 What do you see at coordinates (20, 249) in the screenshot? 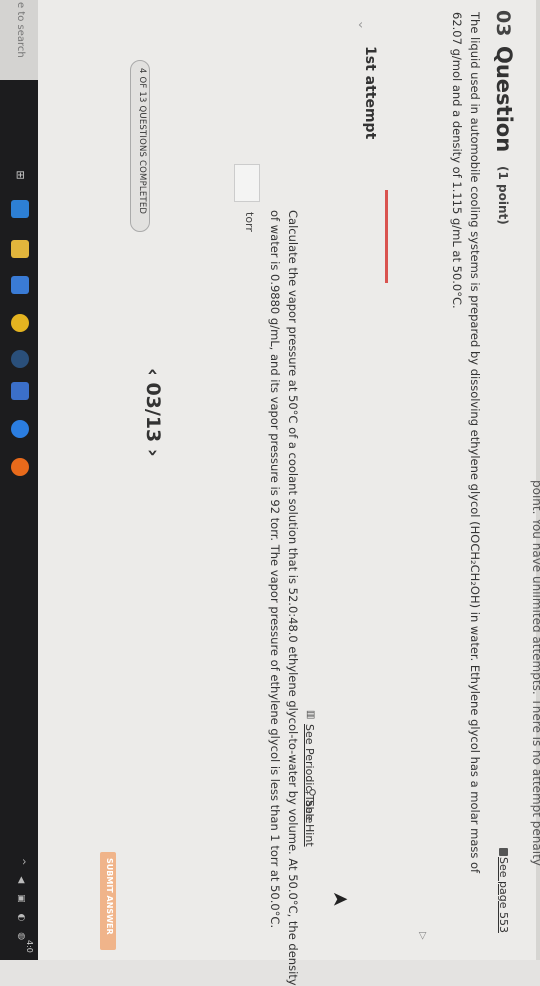
I see `file-explorer-icon` at bounding box center [20, 249].